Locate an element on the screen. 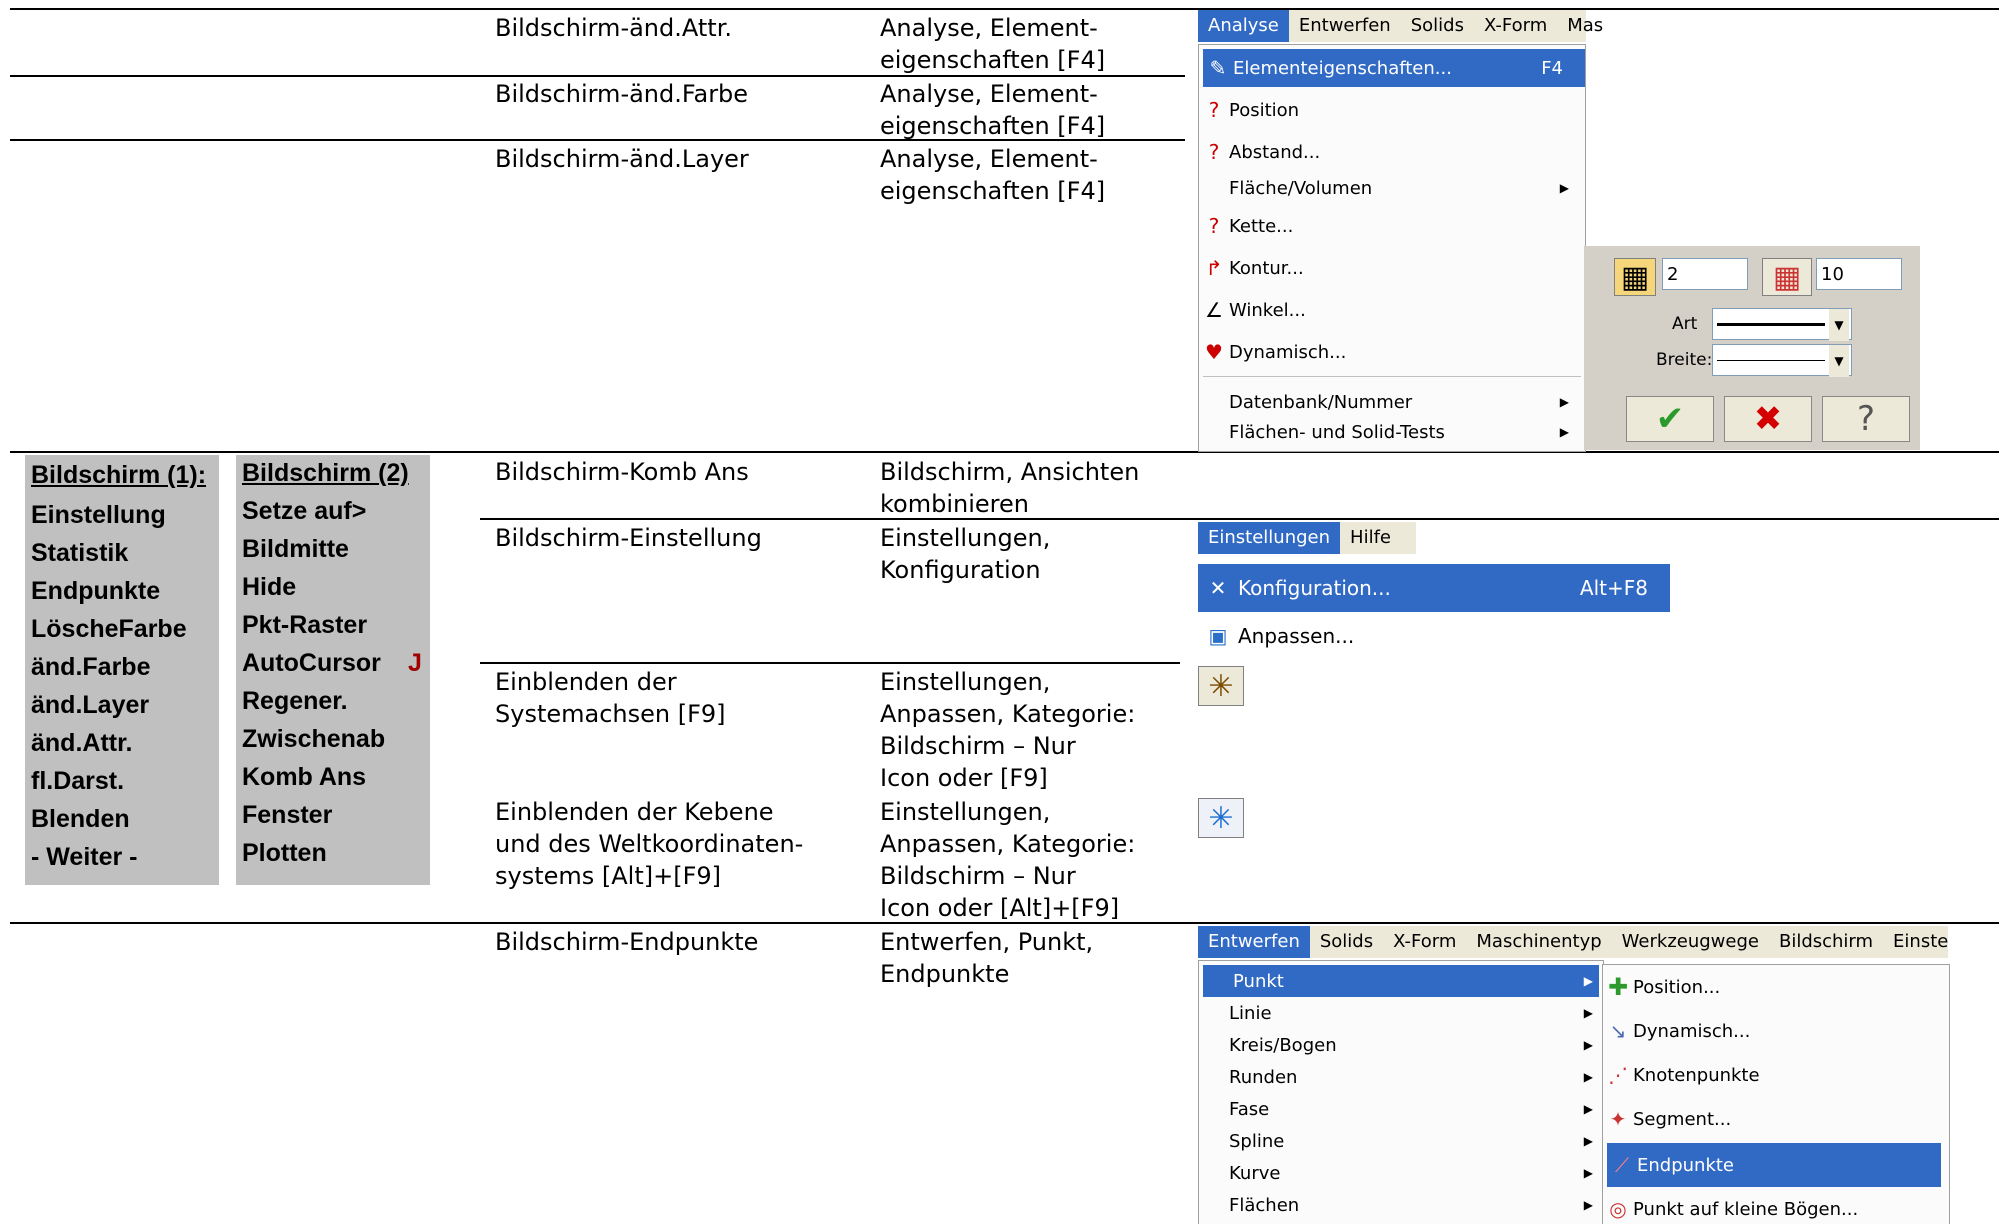 This screenshot has height=1227, width=1999. menu-entry: Endpunkte is located at coordinates (95, 591).